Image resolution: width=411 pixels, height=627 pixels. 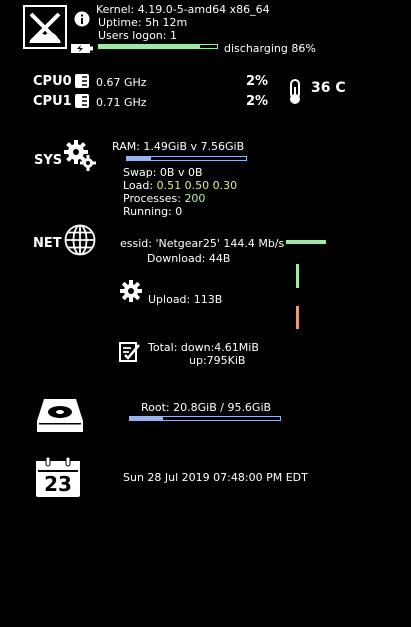 What do you see at coordinates (178, 146) in the screenshot?
I see `ram-usage: RAM: 1.49GiB v 7.56GiB` at bounding box center [178, 146].